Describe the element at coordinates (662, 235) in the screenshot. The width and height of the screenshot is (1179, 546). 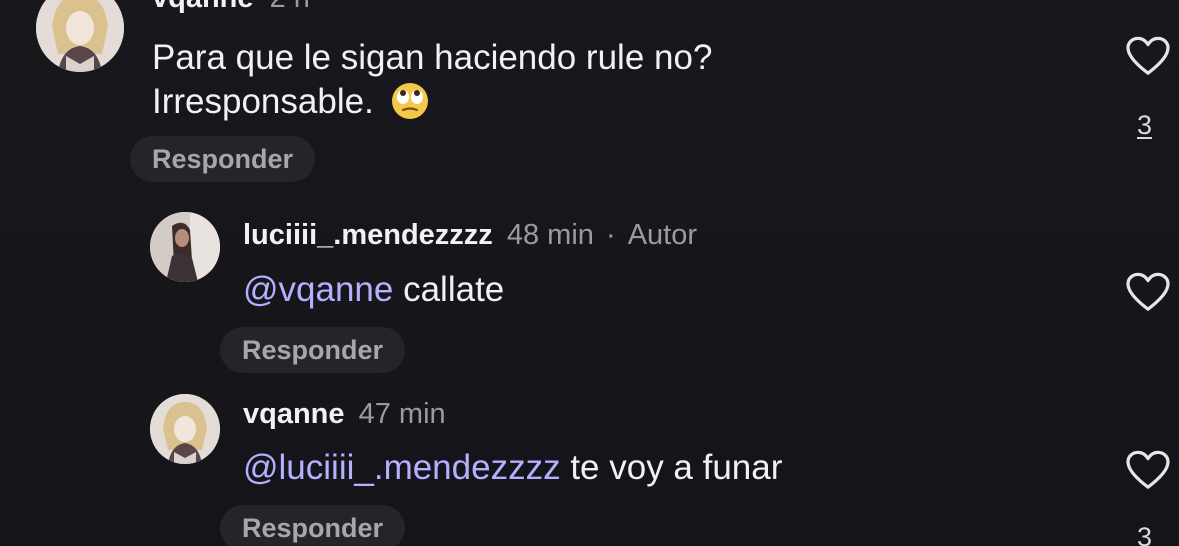
I see `author-badge: Autor` at that location.